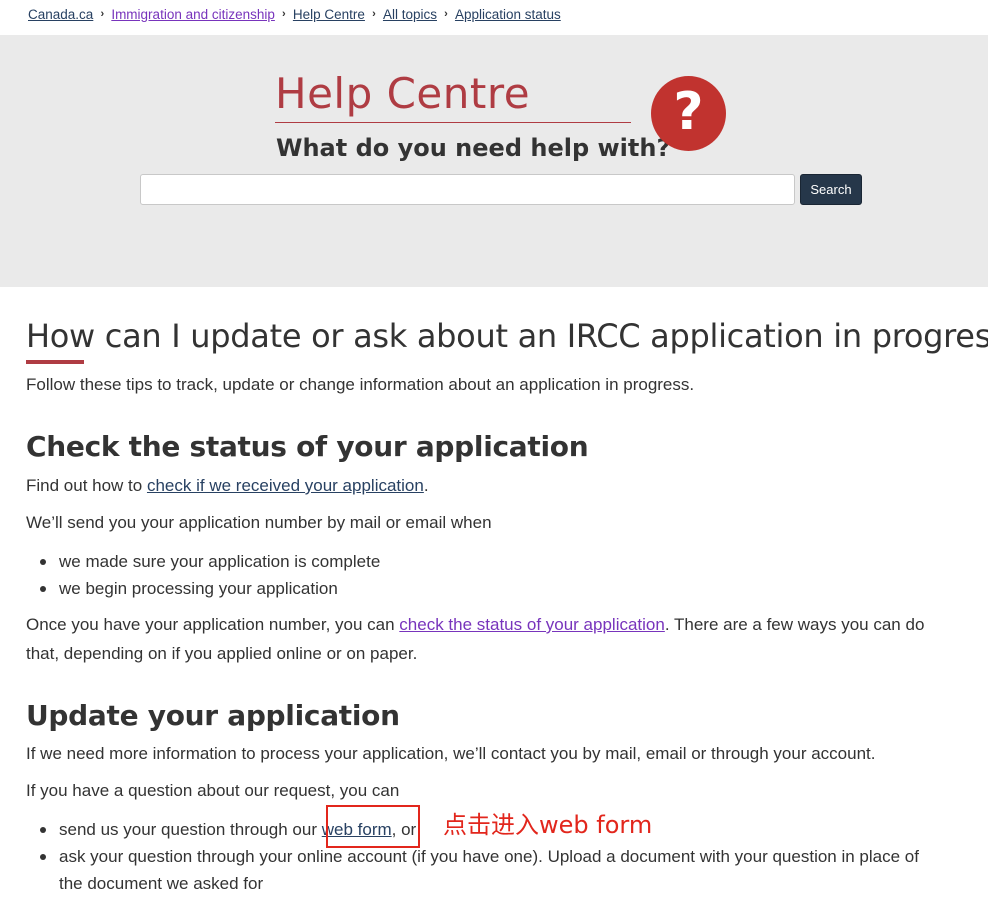 This screenshot has height=912, width=988. I want to click on web-form-lead-text: send us your question through our, so click(190, 829).